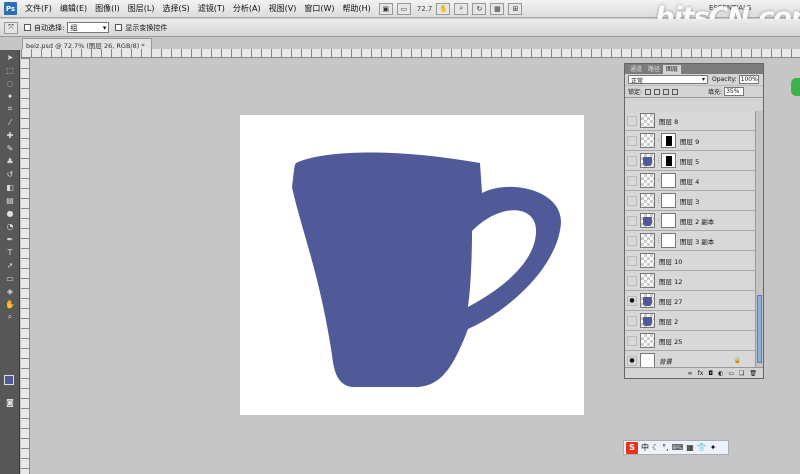 The image size is (800, 474). Describe the element at coordinates (702, 447) in the screenshot. I see `shirt-icon: 👕` at that location.